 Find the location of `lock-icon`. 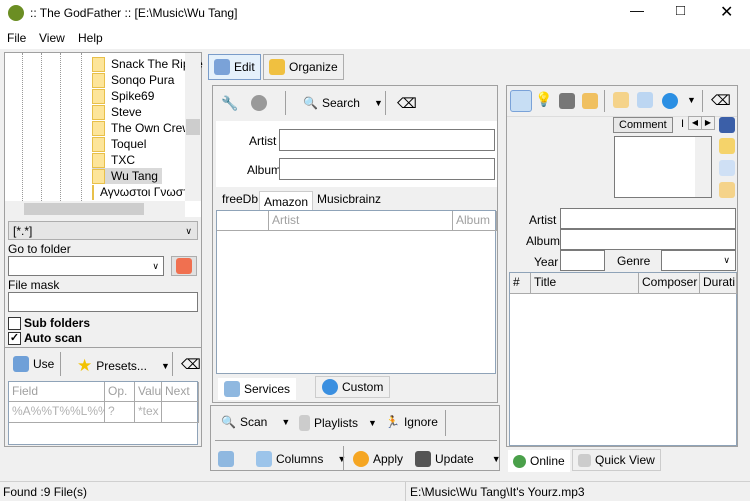

lock-icon is located at coordinates (567, 101).